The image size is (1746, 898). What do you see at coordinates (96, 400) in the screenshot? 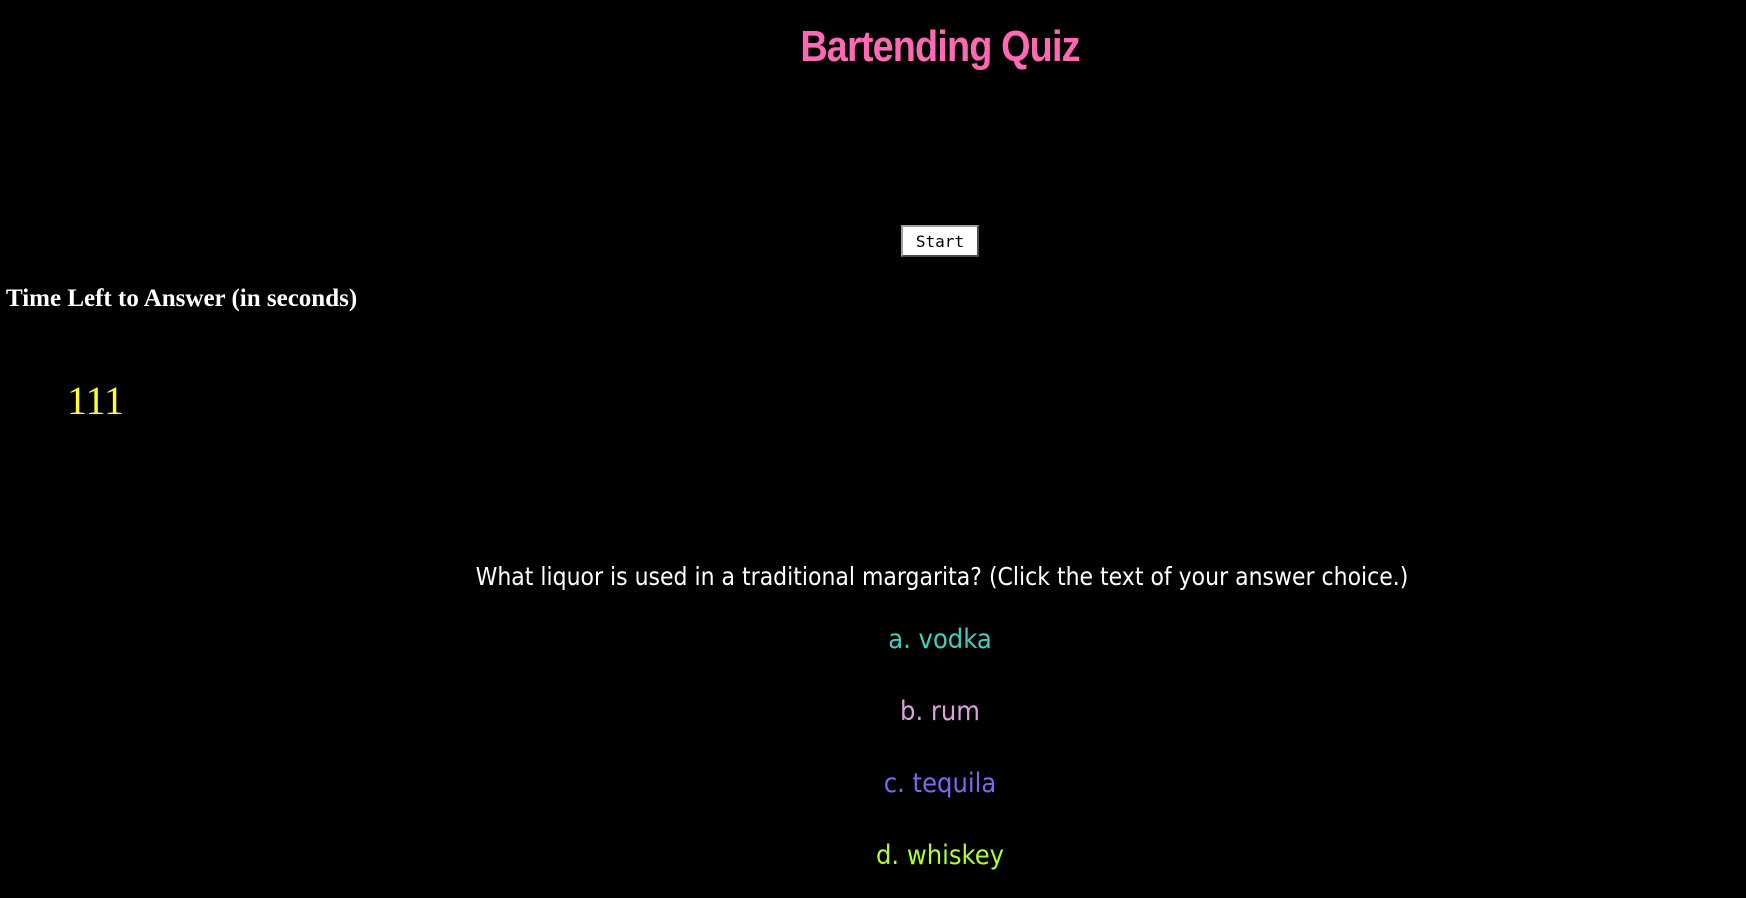
I see `timer-value: 111` at bounding box center [96, 400].